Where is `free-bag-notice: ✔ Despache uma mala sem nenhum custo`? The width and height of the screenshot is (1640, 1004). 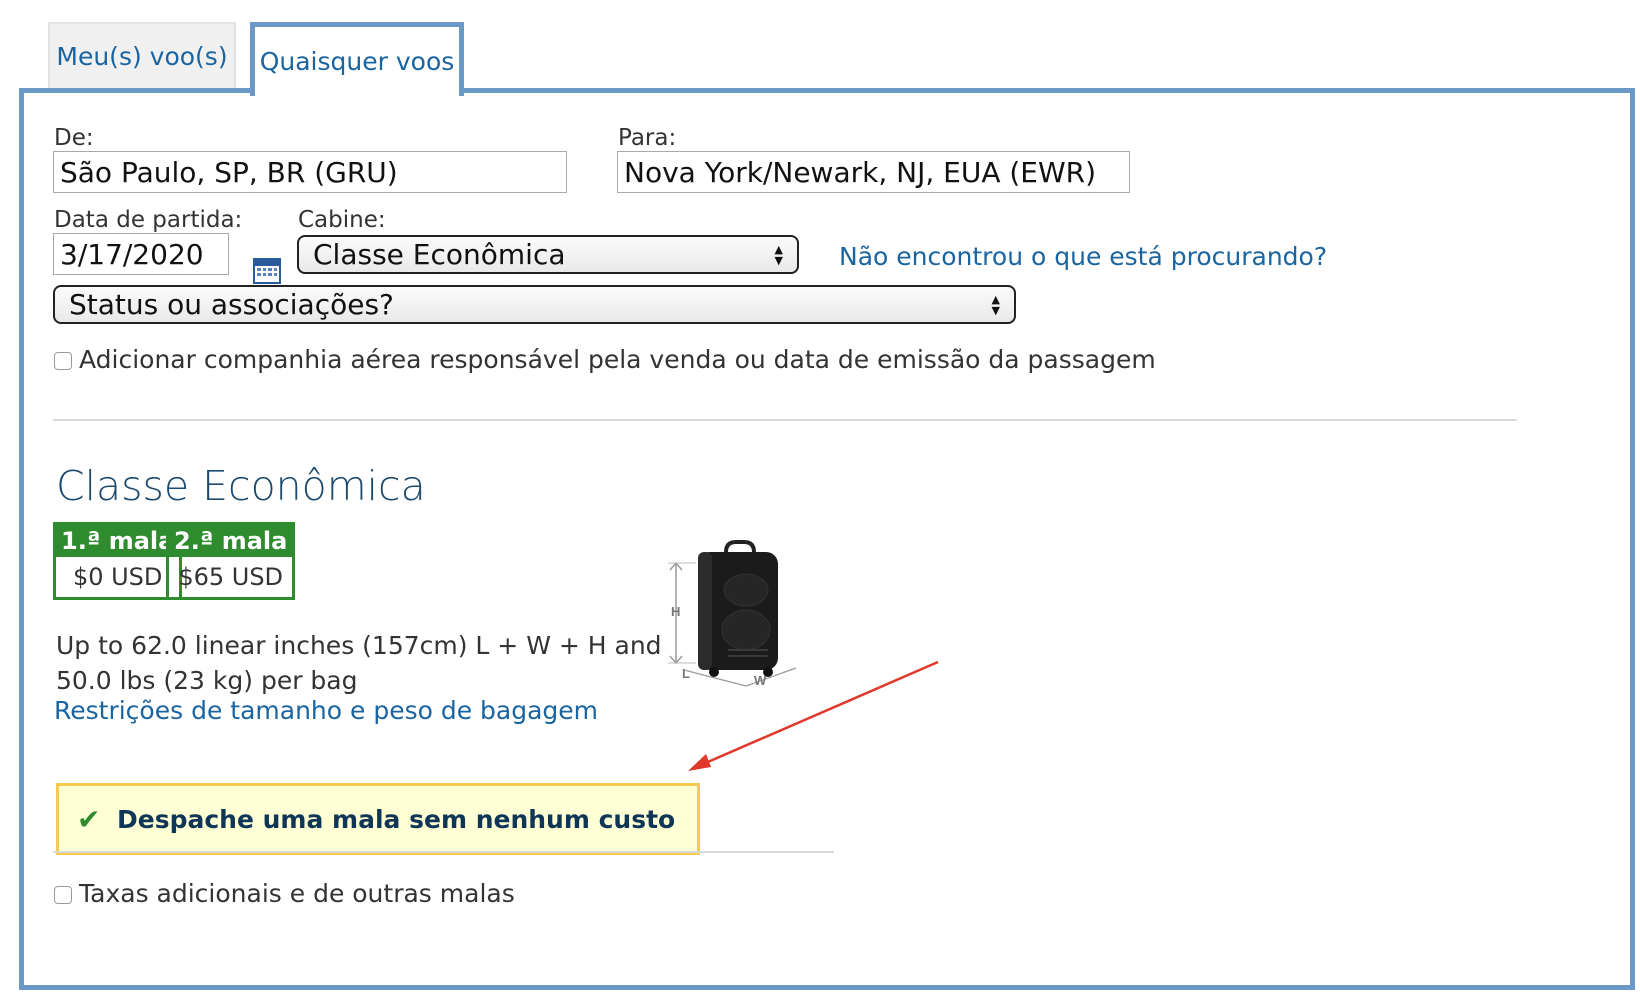 free-bag-notice: ✔ Despache uma mala sem nenhum custo is located at coordinates (378, 819).